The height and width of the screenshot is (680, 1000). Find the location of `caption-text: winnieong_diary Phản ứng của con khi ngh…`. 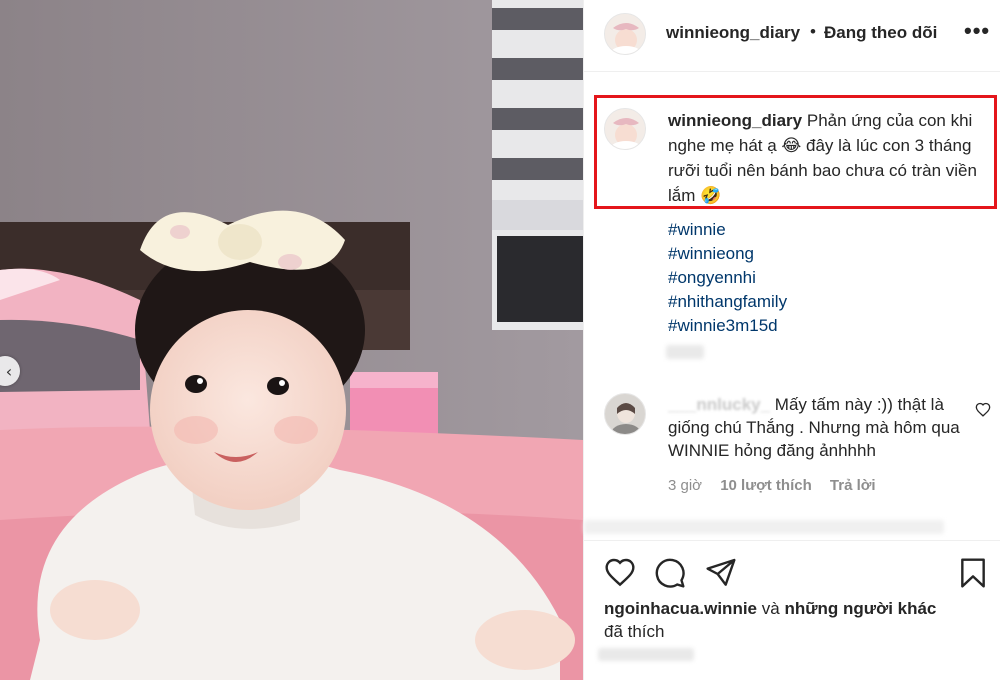

caption-text: winnieong_diary Phản ứng của con khi ngh… is located at coordinates (829, 158).